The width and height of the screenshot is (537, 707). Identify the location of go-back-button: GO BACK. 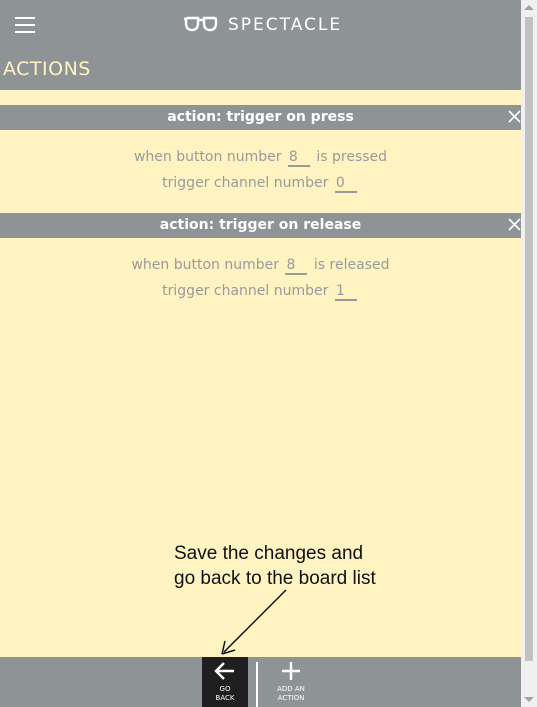
(225, 682).